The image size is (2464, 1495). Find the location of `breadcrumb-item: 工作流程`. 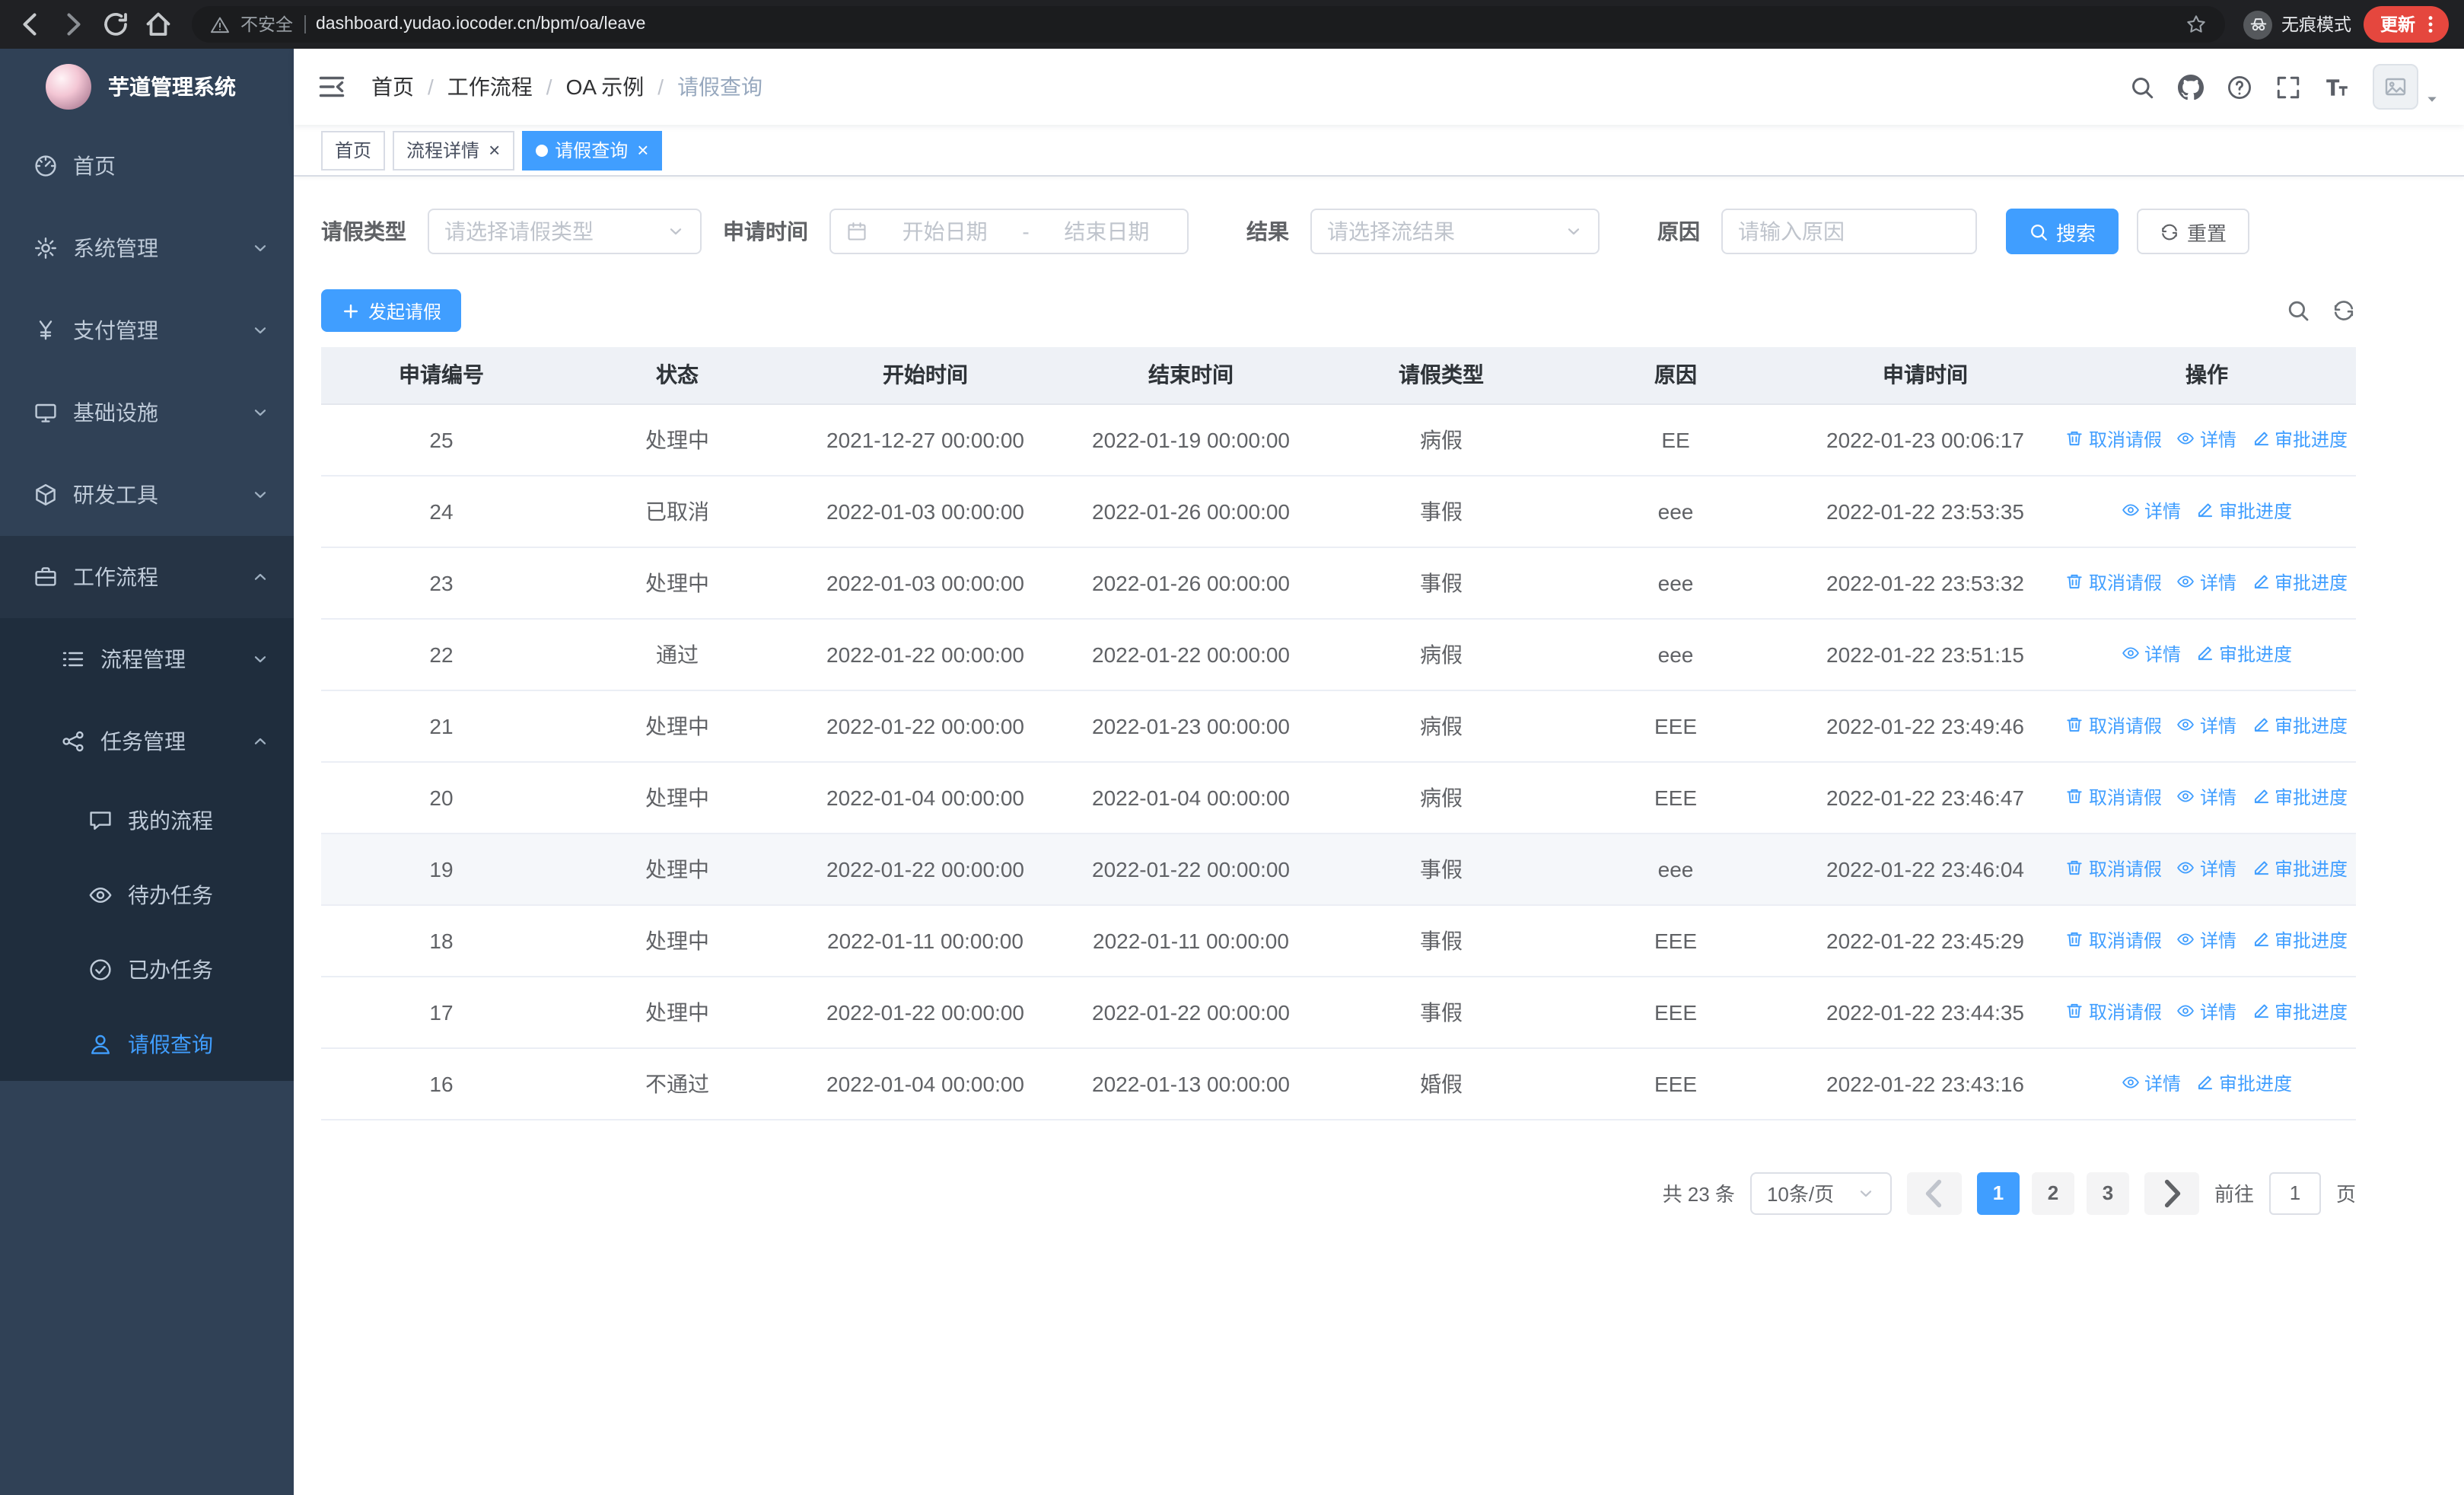

breadcrumb-item: 工作流程 is located at coordinates (490, 87).